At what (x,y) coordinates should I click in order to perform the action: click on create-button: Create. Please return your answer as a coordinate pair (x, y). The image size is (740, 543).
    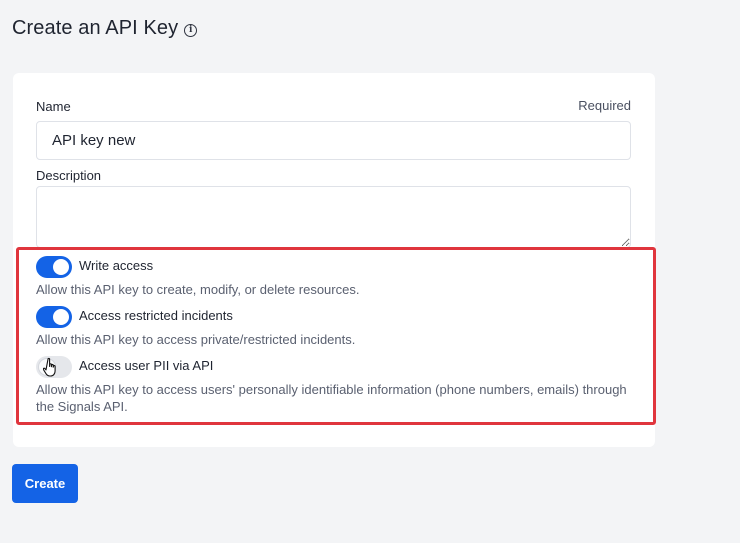
    Looking at the image, I should click on (45, 483).